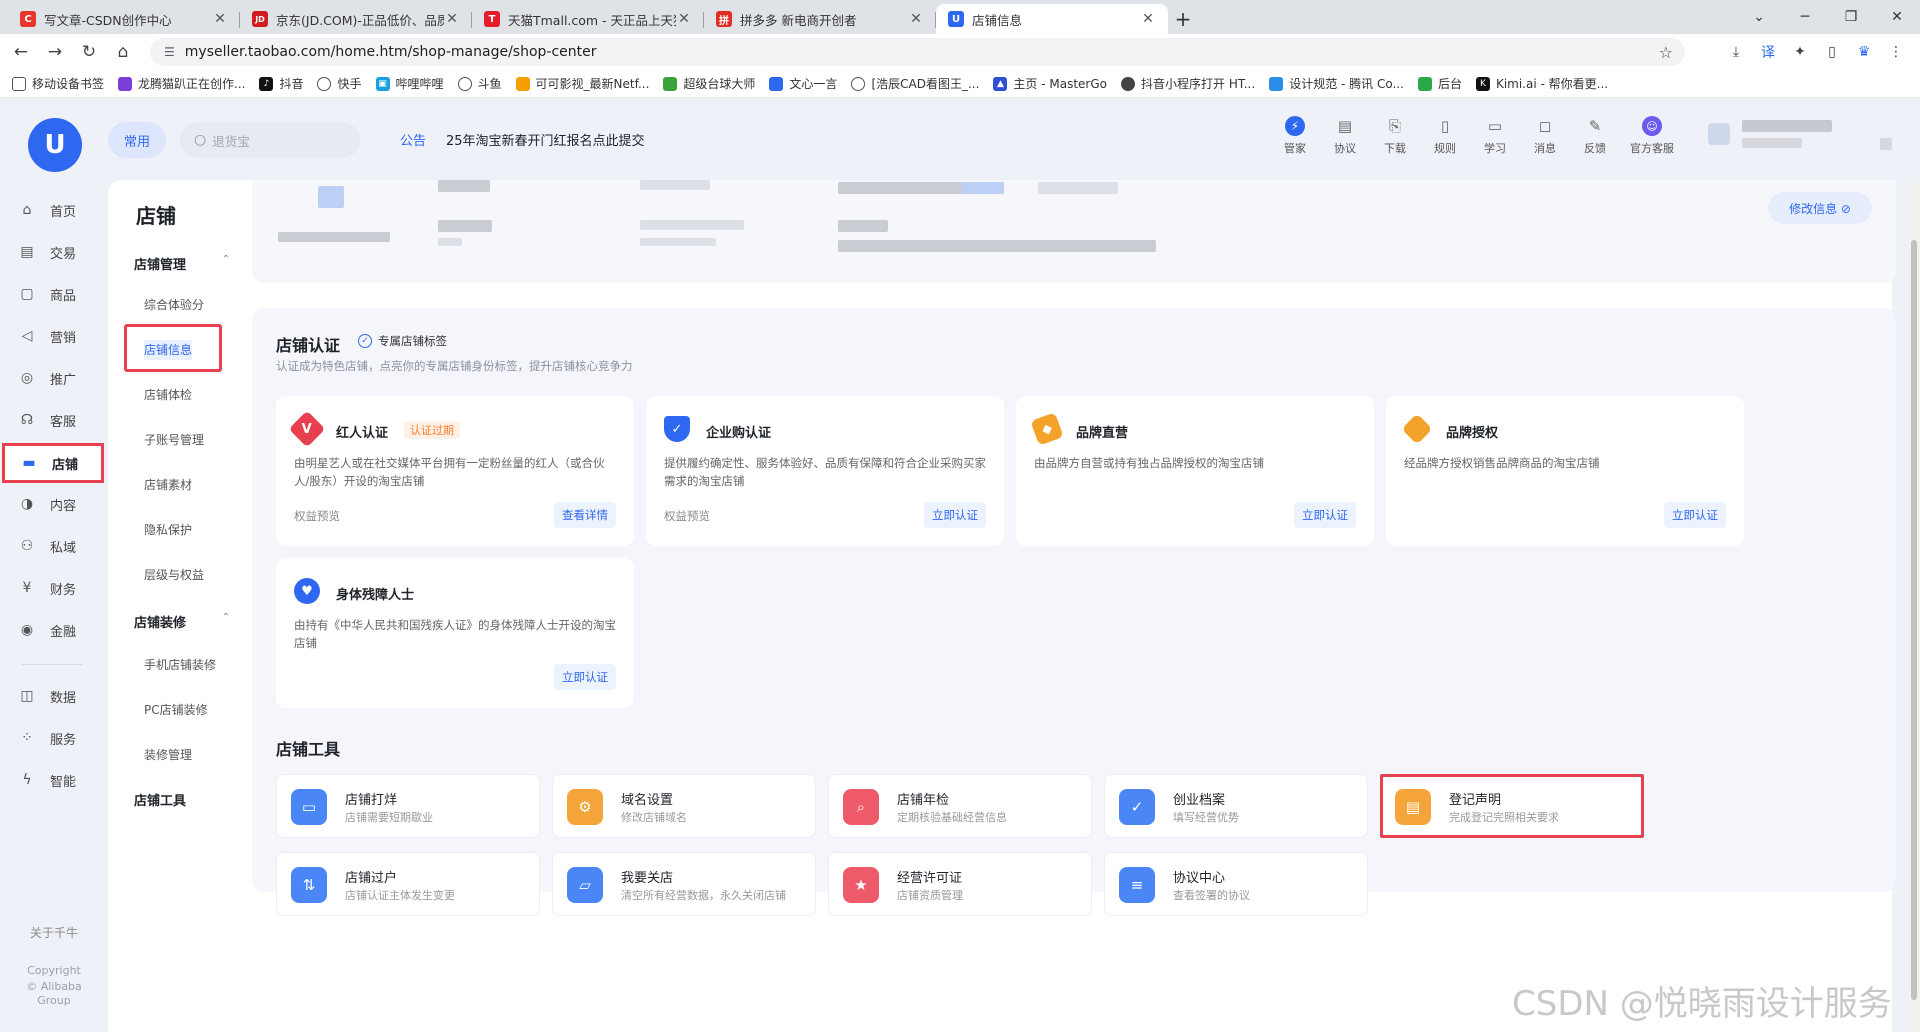  What do you see at coordinates (1770, 134) in the screenshot?
I see `user-account` at bounding box center [1770, 134].